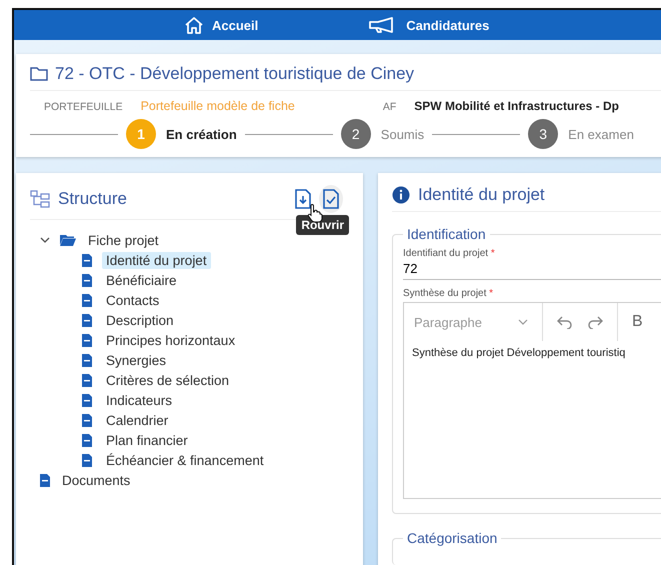 This screenshot has height=565, width=661. Describe the element at coordinates (136, 360) in the screenshot. I see `tree-item: Synergies` at that location.